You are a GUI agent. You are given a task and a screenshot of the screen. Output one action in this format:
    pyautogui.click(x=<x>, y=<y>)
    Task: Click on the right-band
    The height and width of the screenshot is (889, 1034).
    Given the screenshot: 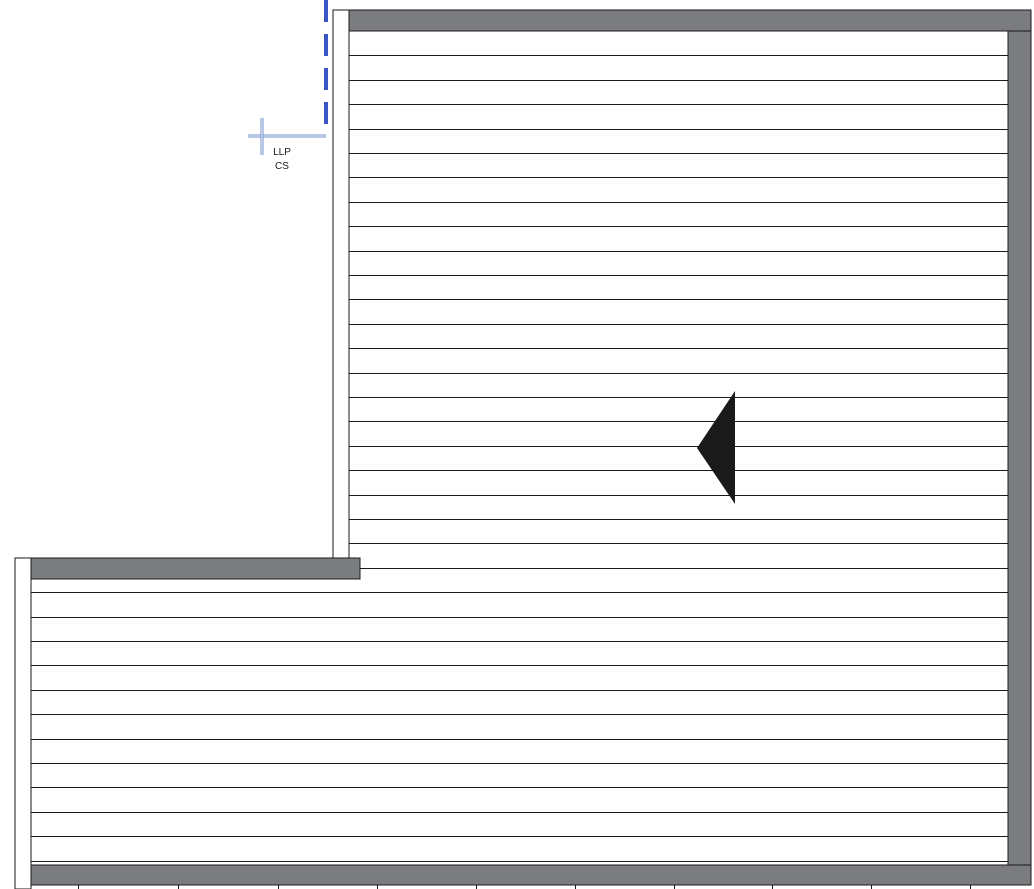 What is the action you would take?
    pyautogui.click(x=1019, y=448)
    